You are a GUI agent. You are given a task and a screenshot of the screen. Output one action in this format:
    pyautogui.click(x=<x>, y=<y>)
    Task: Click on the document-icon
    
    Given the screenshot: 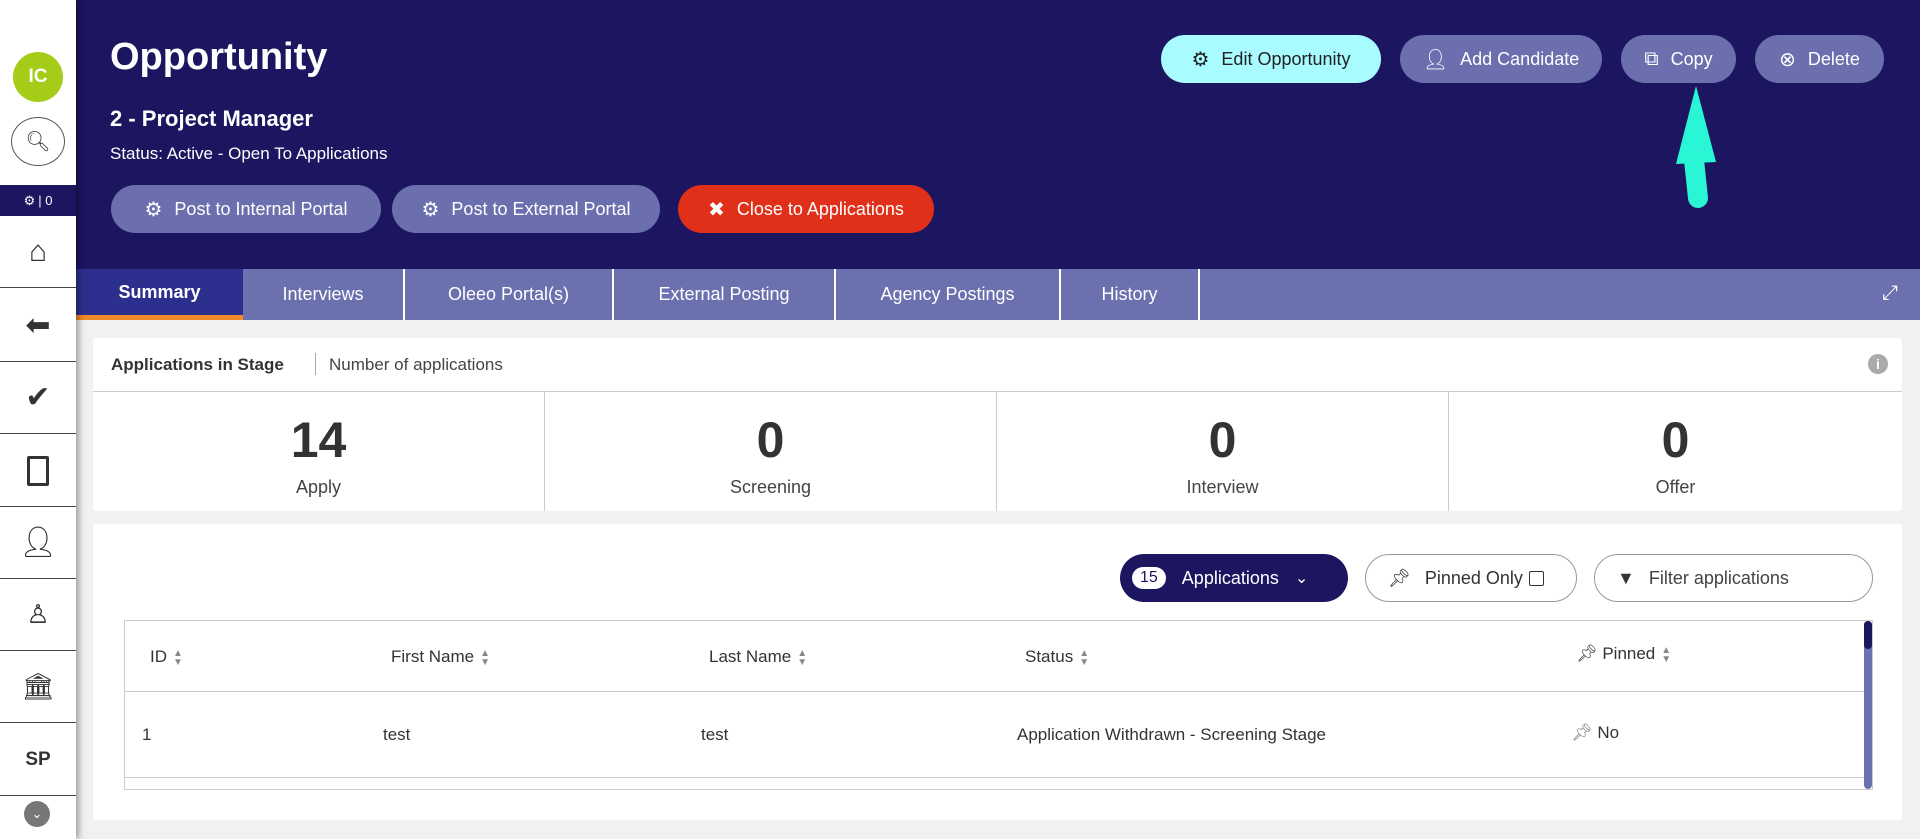 What is the action you would take?
    pyautogui.click(x=38, y=470)
    